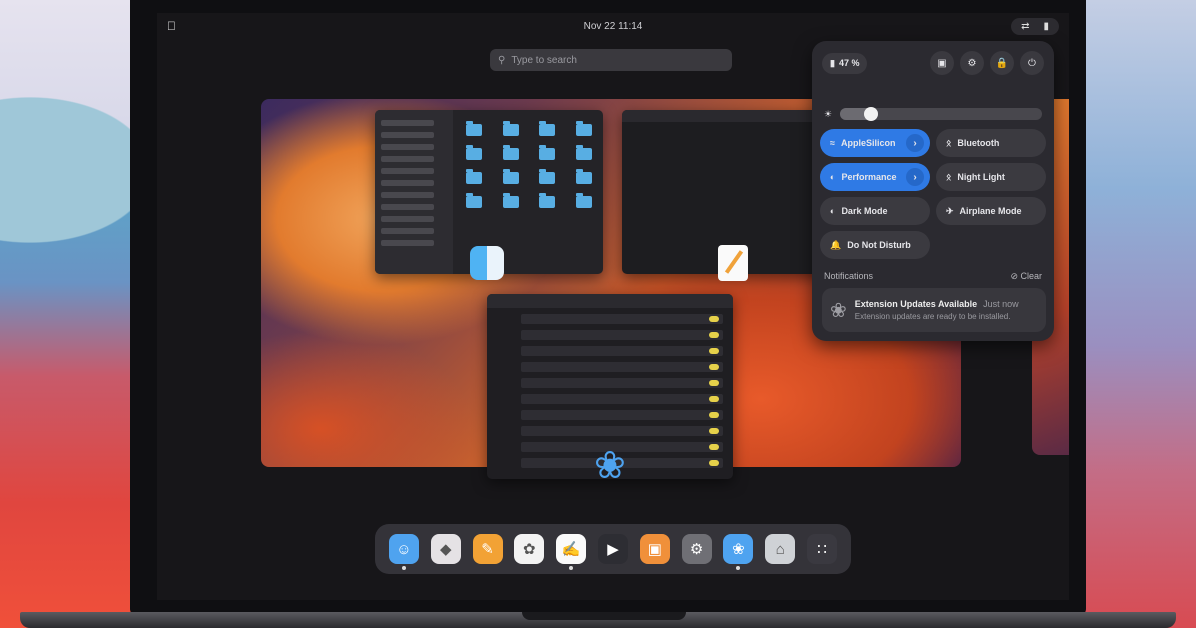  I want to click on lock-icon: 🔒, so click(1002, 63).